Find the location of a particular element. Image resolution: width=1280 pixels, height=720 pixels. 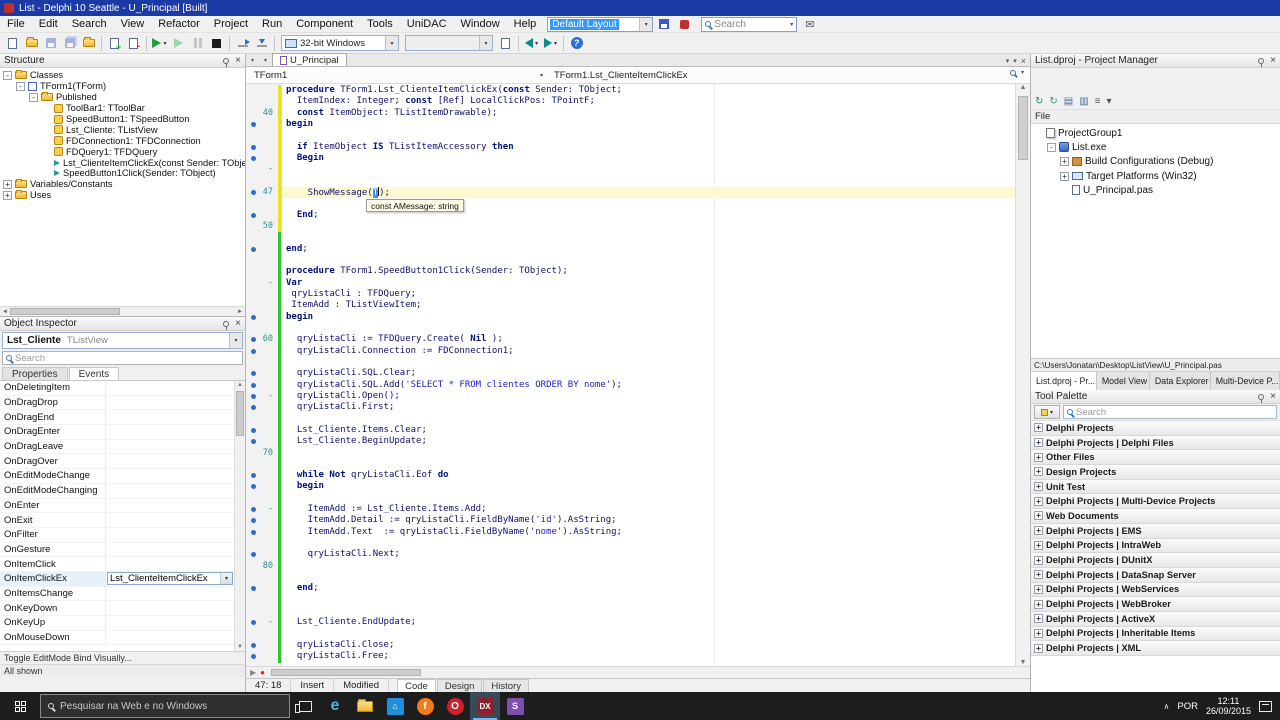

event-row: OnDragLeave is located at coordinates (117, 447).